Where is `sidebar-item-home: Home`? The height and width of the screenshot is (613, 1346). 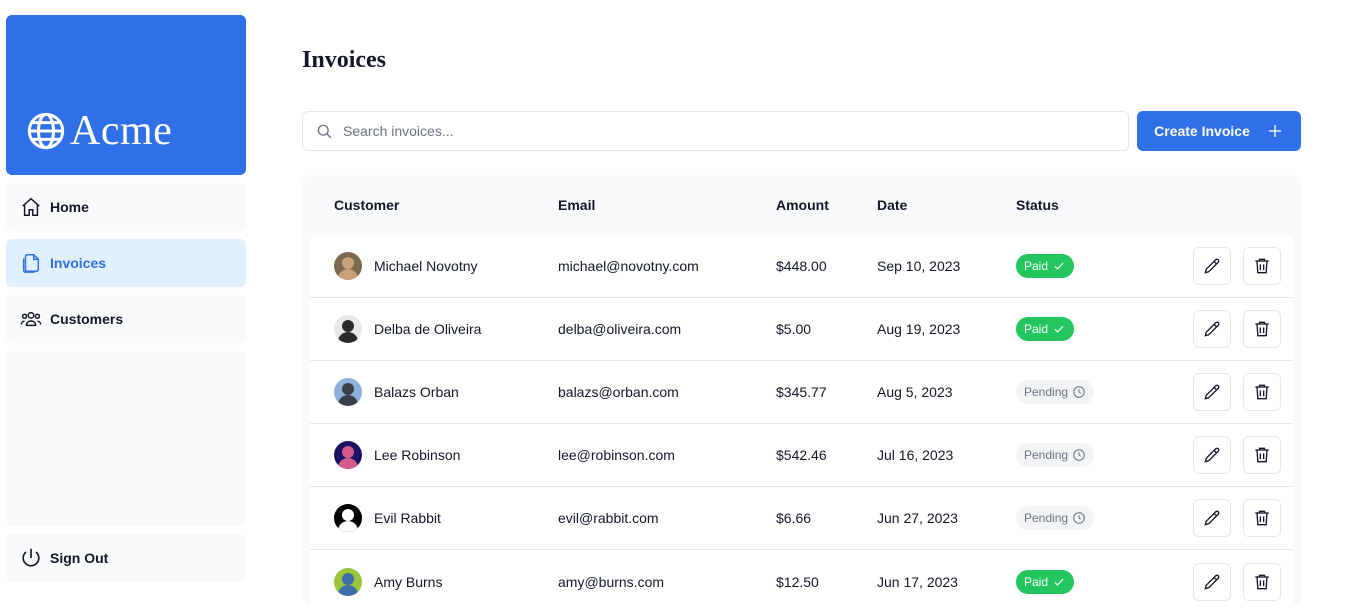 sidebar-item-home: Home is located at coordinates (126, 207).